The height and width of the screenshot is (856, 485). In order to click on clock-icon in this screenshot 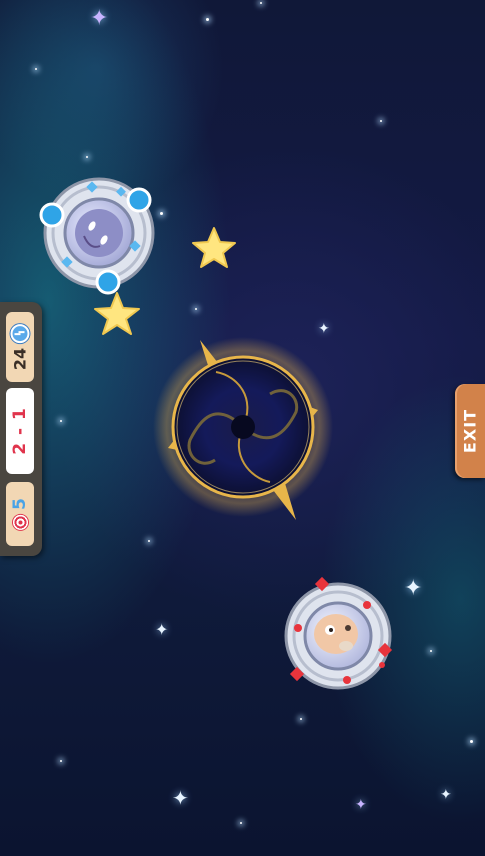, I will do `click(20, 333)`.